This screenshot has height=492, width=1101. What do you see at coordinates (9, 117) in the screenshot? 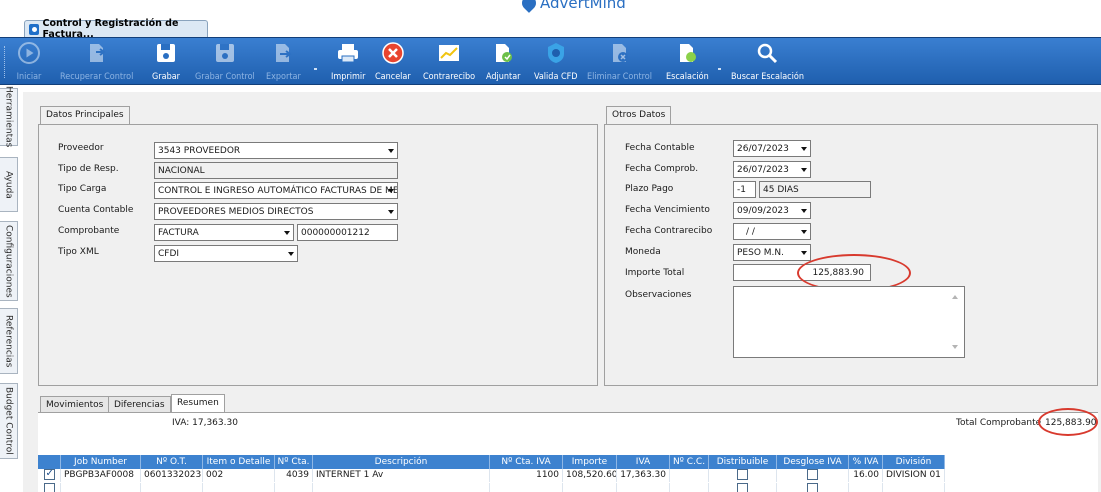
I see `side-tab-herramientas: Herramientas` at bounding box center [9, 117].